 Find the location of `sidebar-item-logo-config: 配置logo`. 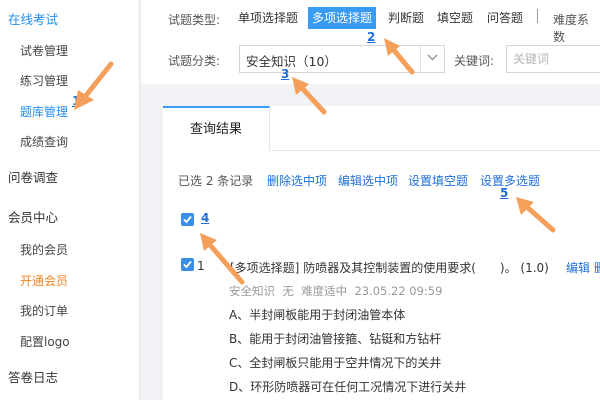

sidebar-item-logo-config: 配置logo is located at coordinates (45, 341).